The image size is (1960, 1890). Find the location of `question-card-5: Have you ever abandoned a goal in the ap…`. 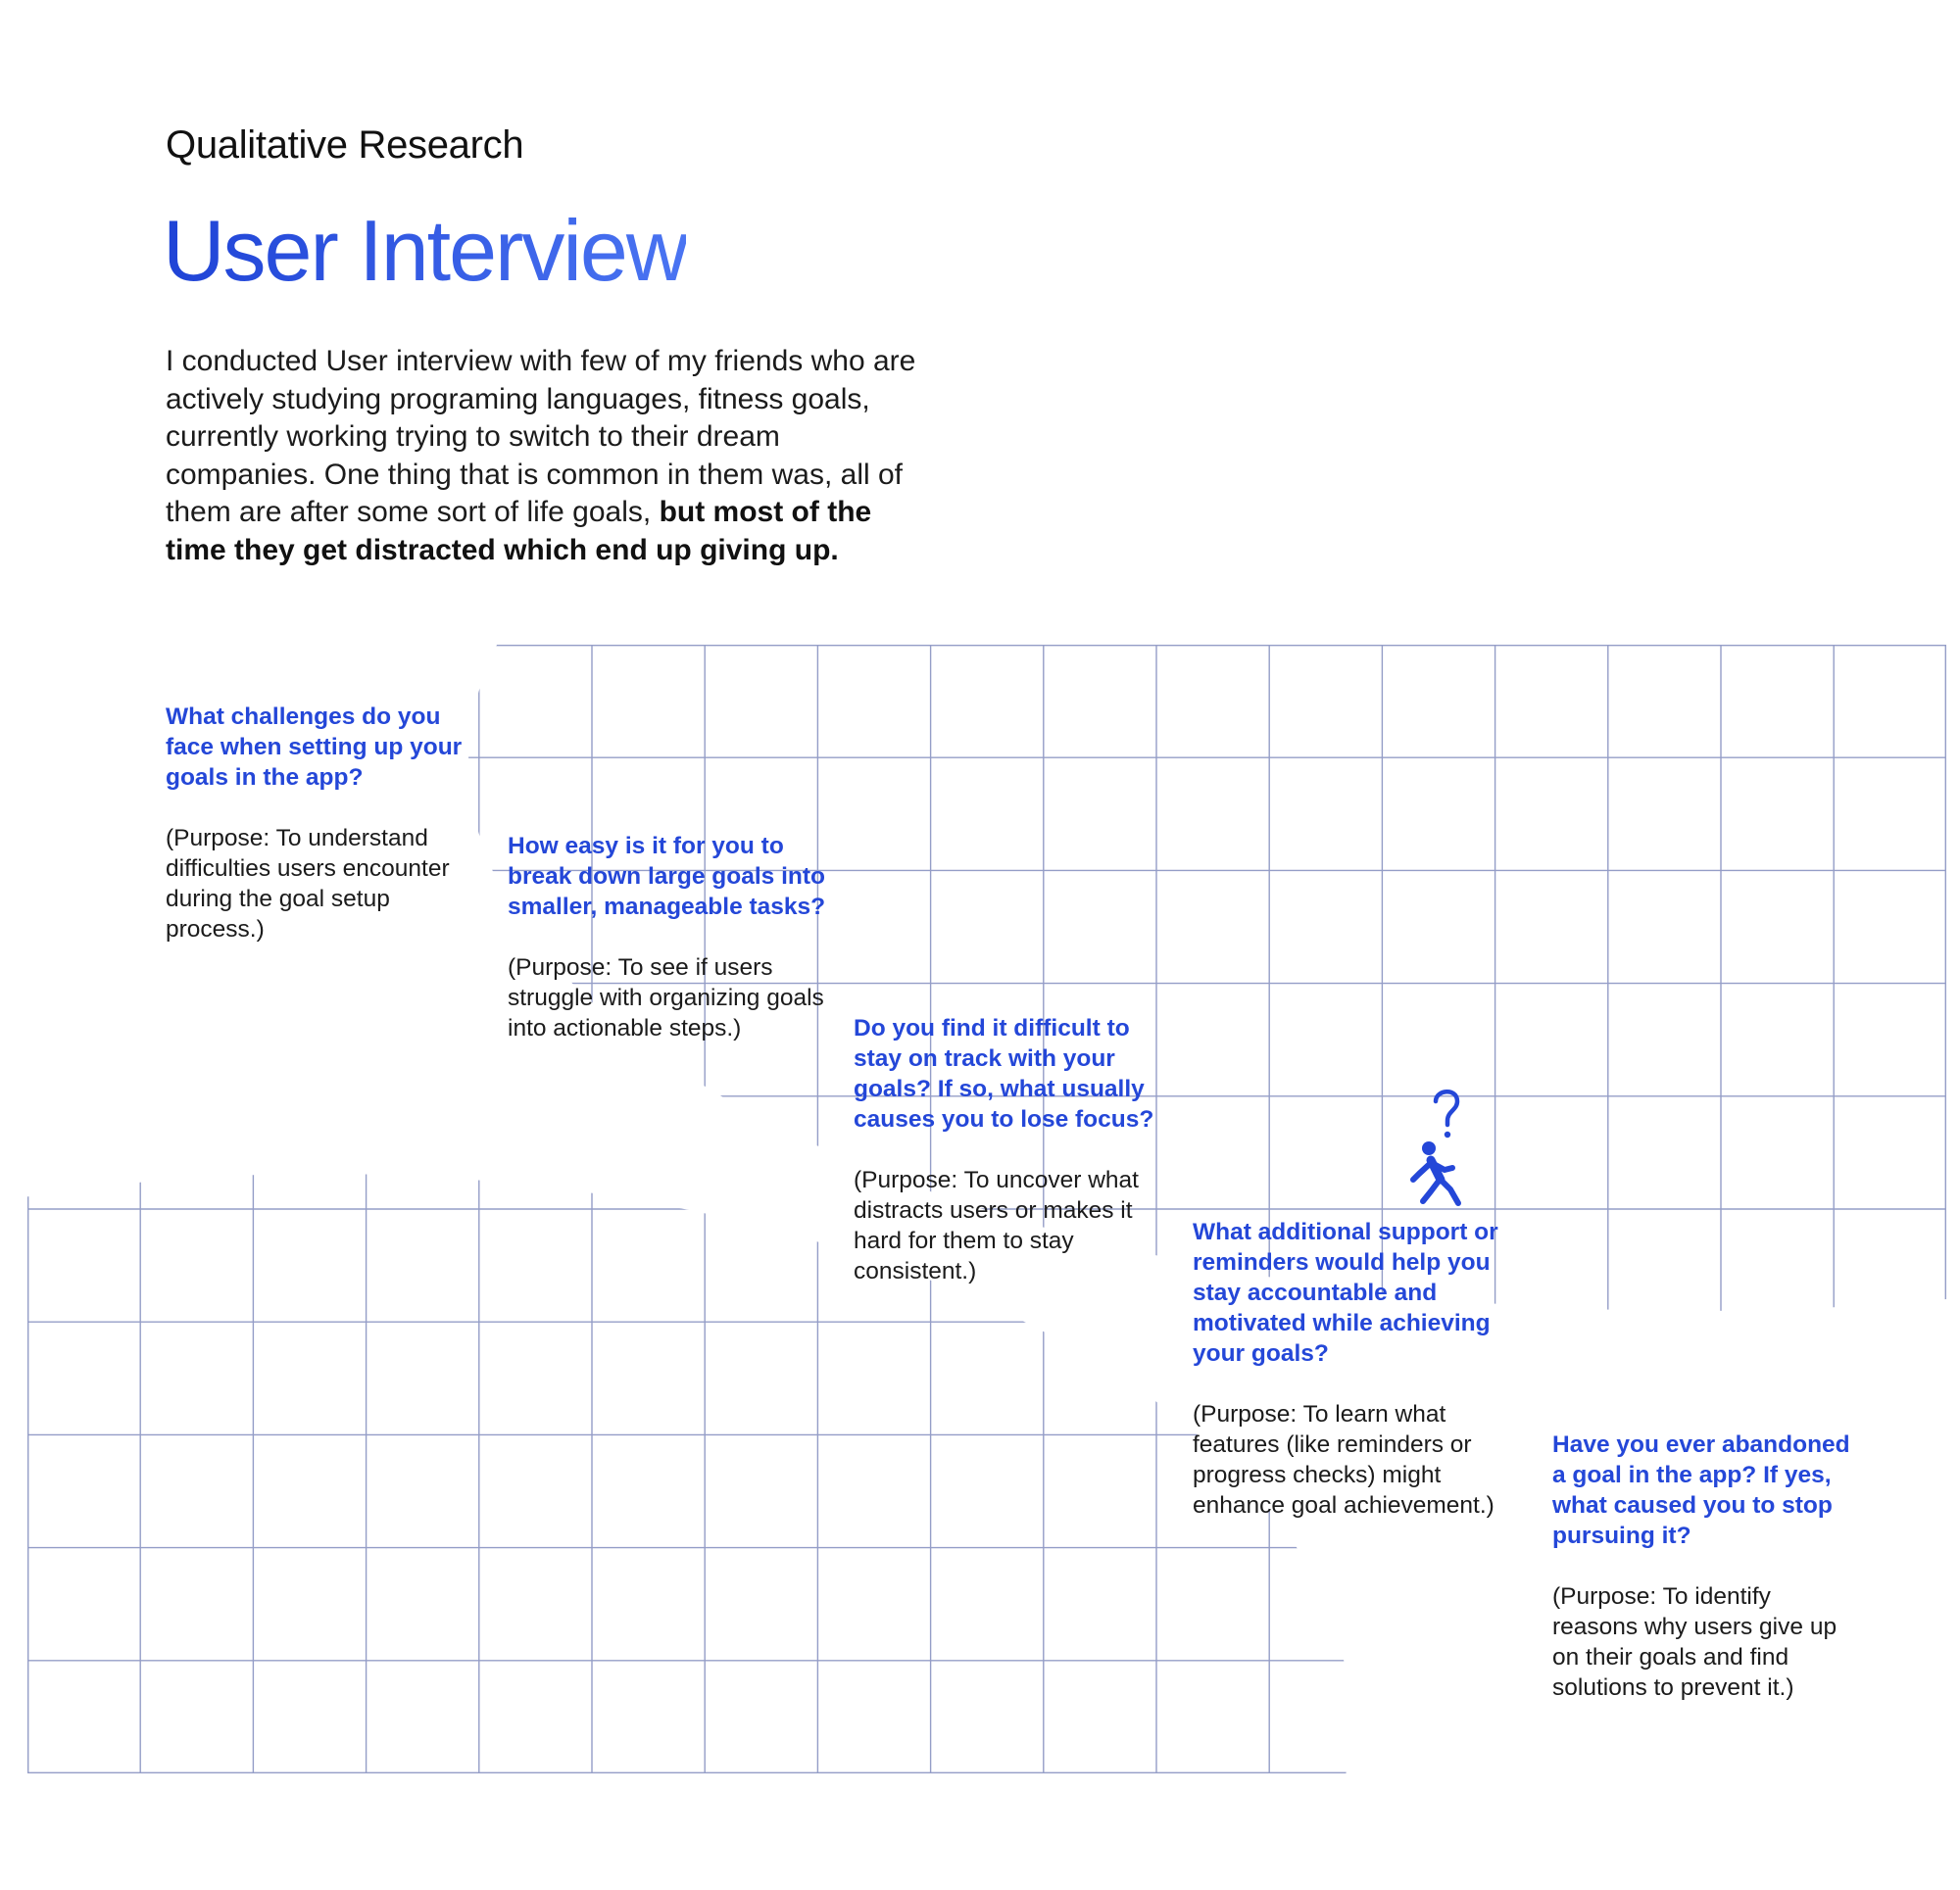

question-card-5: Have you ever abandoned a goal in the ap… is located at coordinates (1704, 1566).